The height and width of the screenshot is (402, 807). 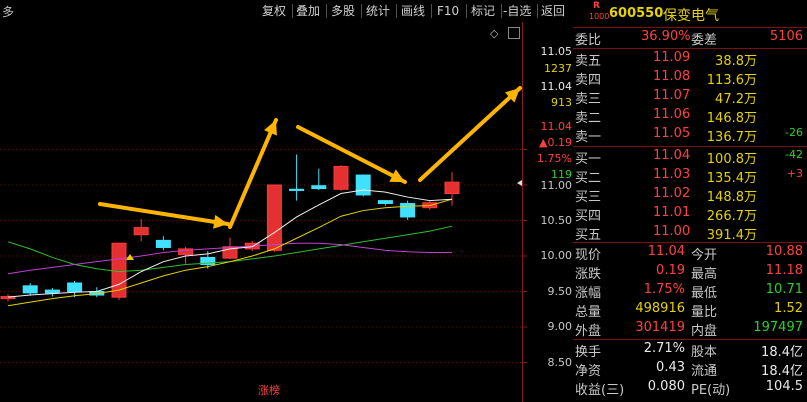 I want to click on level-label: 卖五, so click(x=588, y=61).